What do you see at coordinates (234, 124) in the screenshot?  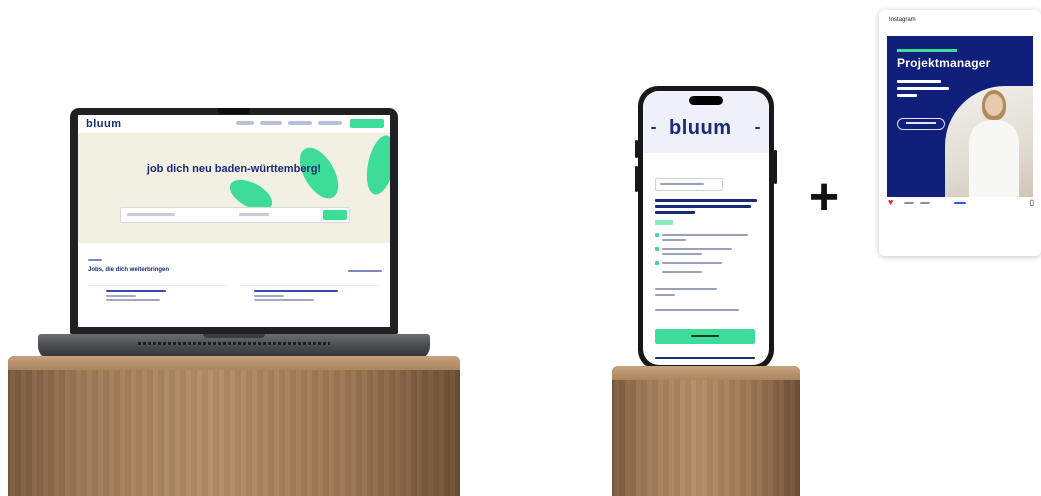 I see `site-header: bluum` at bounding box center [234, 124].